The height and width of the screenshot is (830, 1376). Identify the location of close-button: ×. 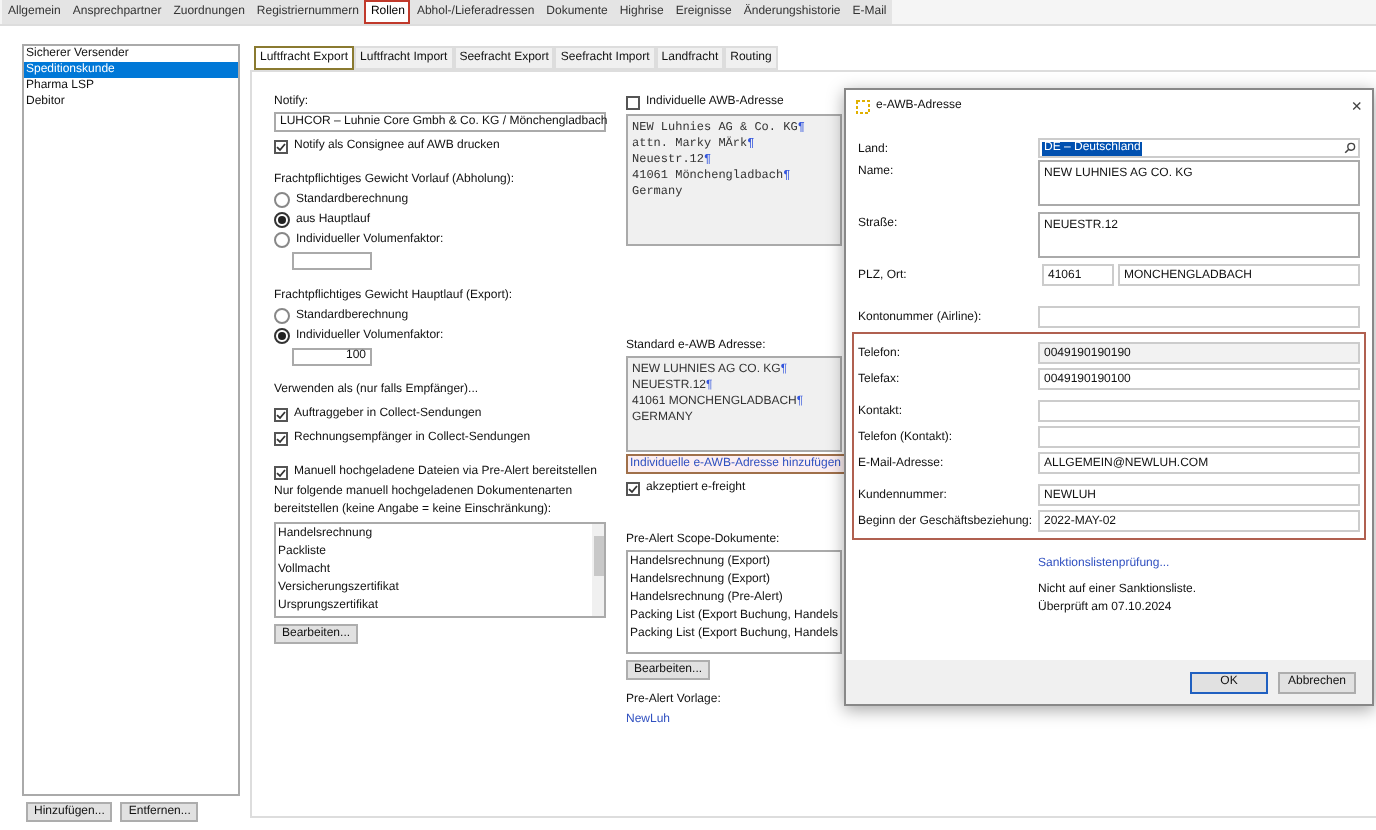
(1356, 106).